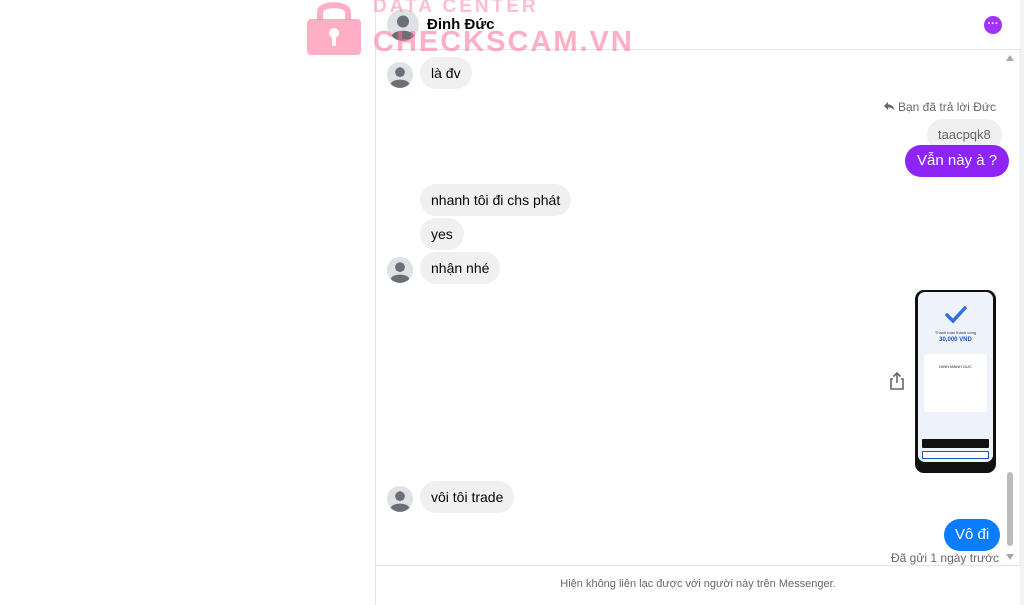 This screenshot has height=605, width=1024. I want to click on receipt-dark-bar, so click(955, 443).